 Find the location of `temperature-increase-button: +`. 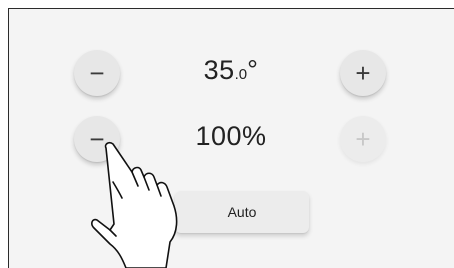

temperature-increase-button: + is located at coordinates (363, 73).